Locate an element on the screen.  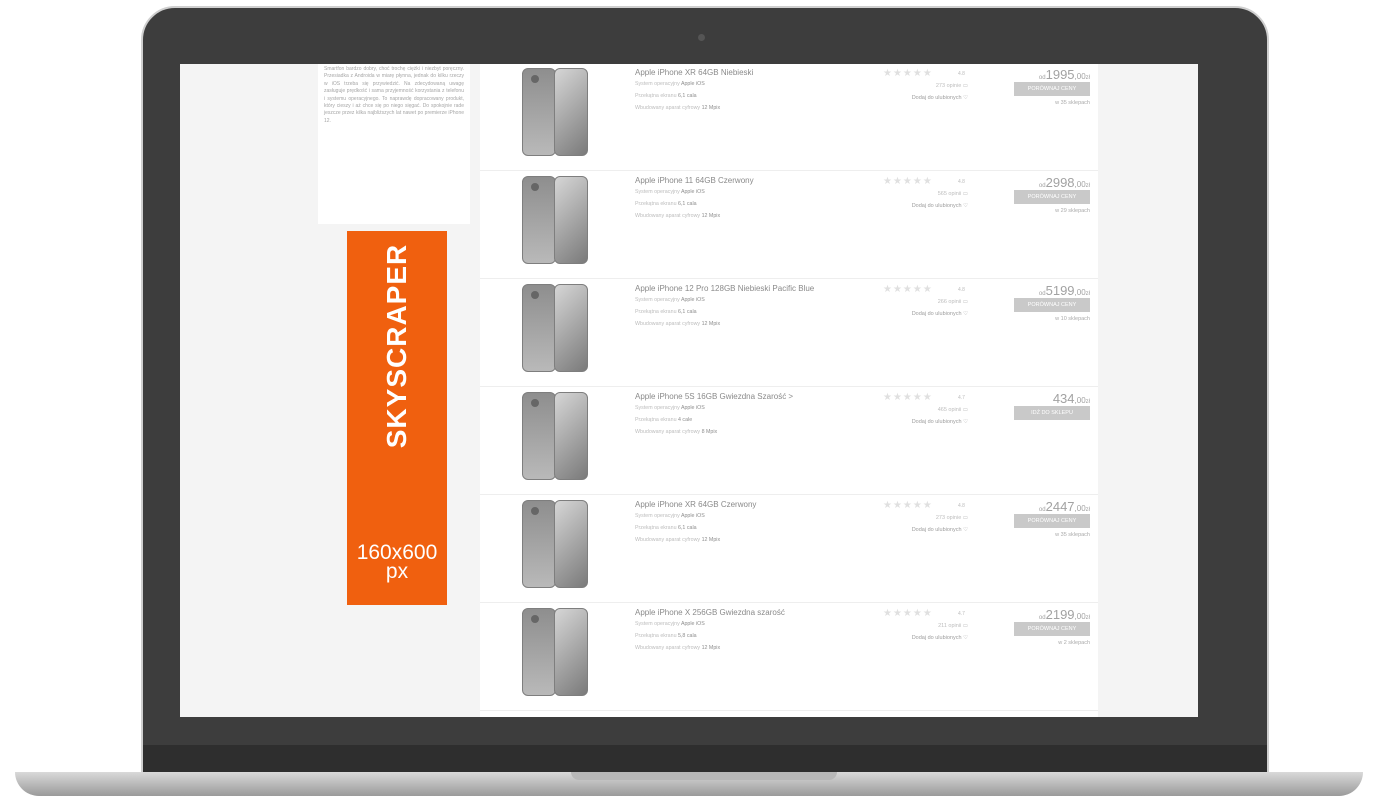
spec-screen-value: 4 cale is located at coordinates (685, 420).